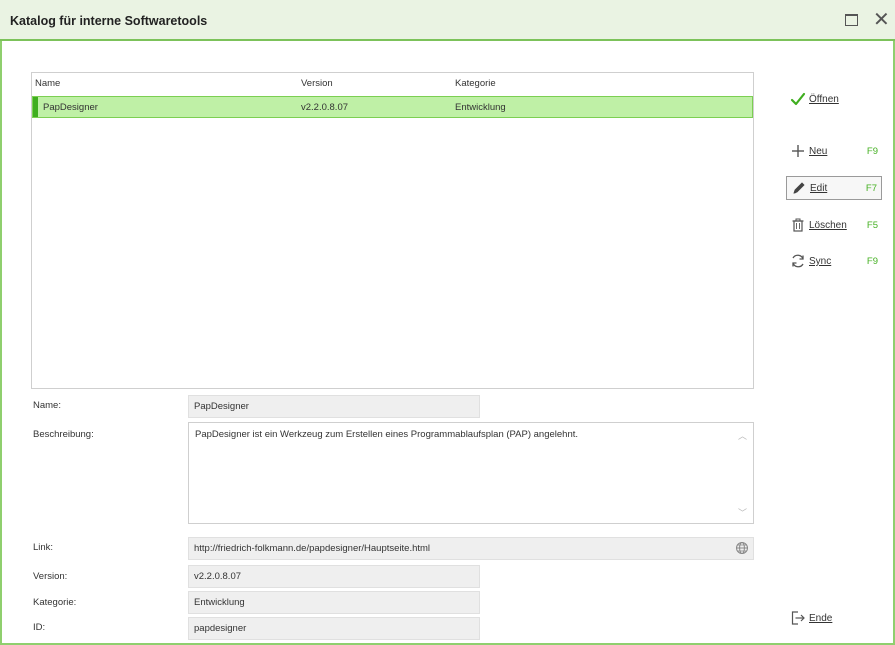 The width and height of the screenshot is (895, 645). I want to click on delete-shortcut: F5, so click(872, 225).